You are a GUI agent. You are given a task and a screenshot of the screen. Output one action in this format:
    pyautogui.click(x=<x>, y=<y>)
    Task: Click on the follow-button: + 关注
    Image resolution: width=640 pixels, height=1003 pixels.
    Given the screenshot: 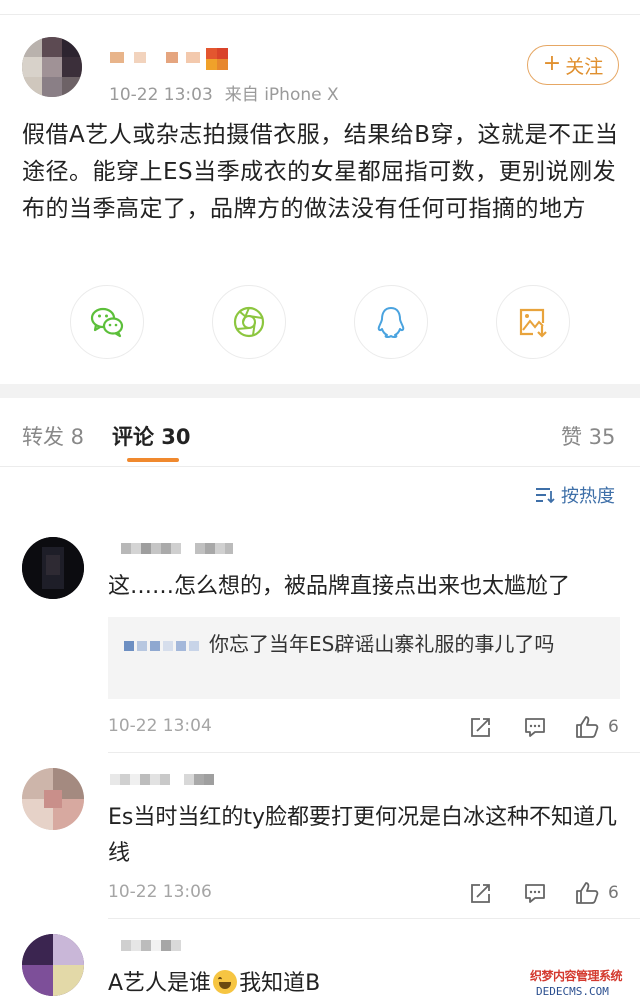 What is the action you would take?
    pyautogui.click(x=573, y=65)
    